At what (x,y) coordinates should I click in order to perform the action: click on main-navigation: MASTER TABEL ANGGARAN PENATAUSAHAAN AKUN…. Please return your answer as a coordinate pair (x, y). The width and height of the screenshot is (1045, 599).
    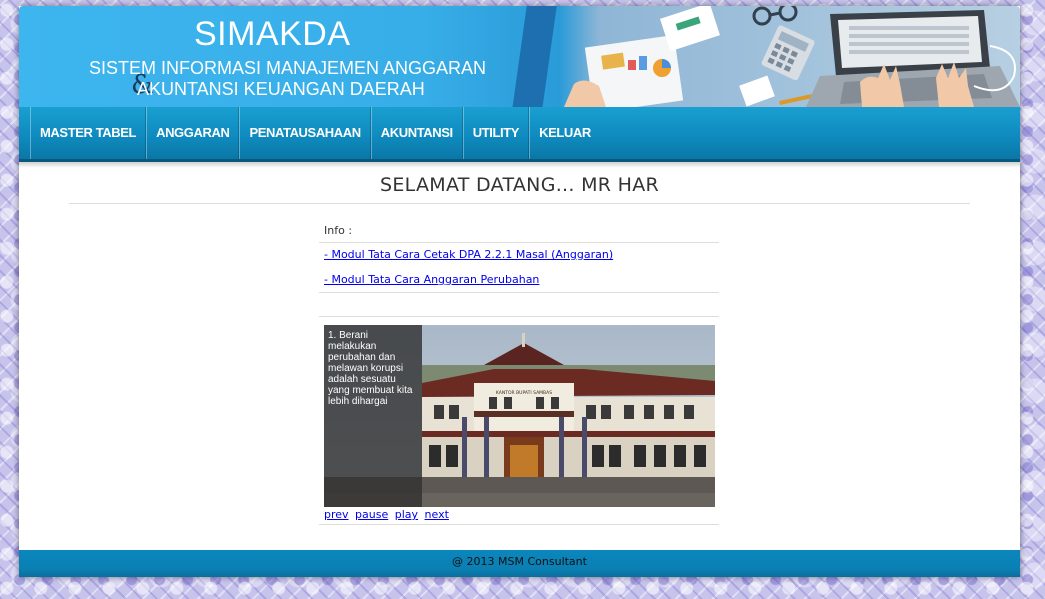
    Looking at the image, I should click on (519, 134).